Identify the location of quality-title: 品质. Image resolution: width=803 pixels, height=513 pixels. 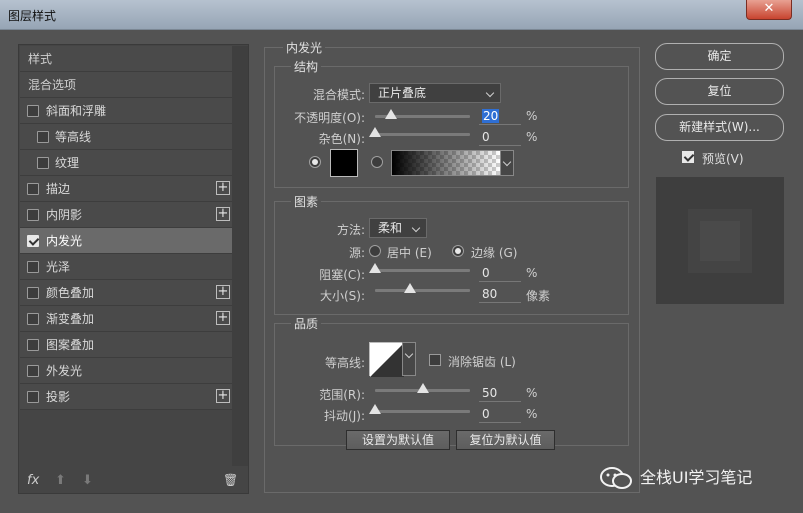
(306, 323).